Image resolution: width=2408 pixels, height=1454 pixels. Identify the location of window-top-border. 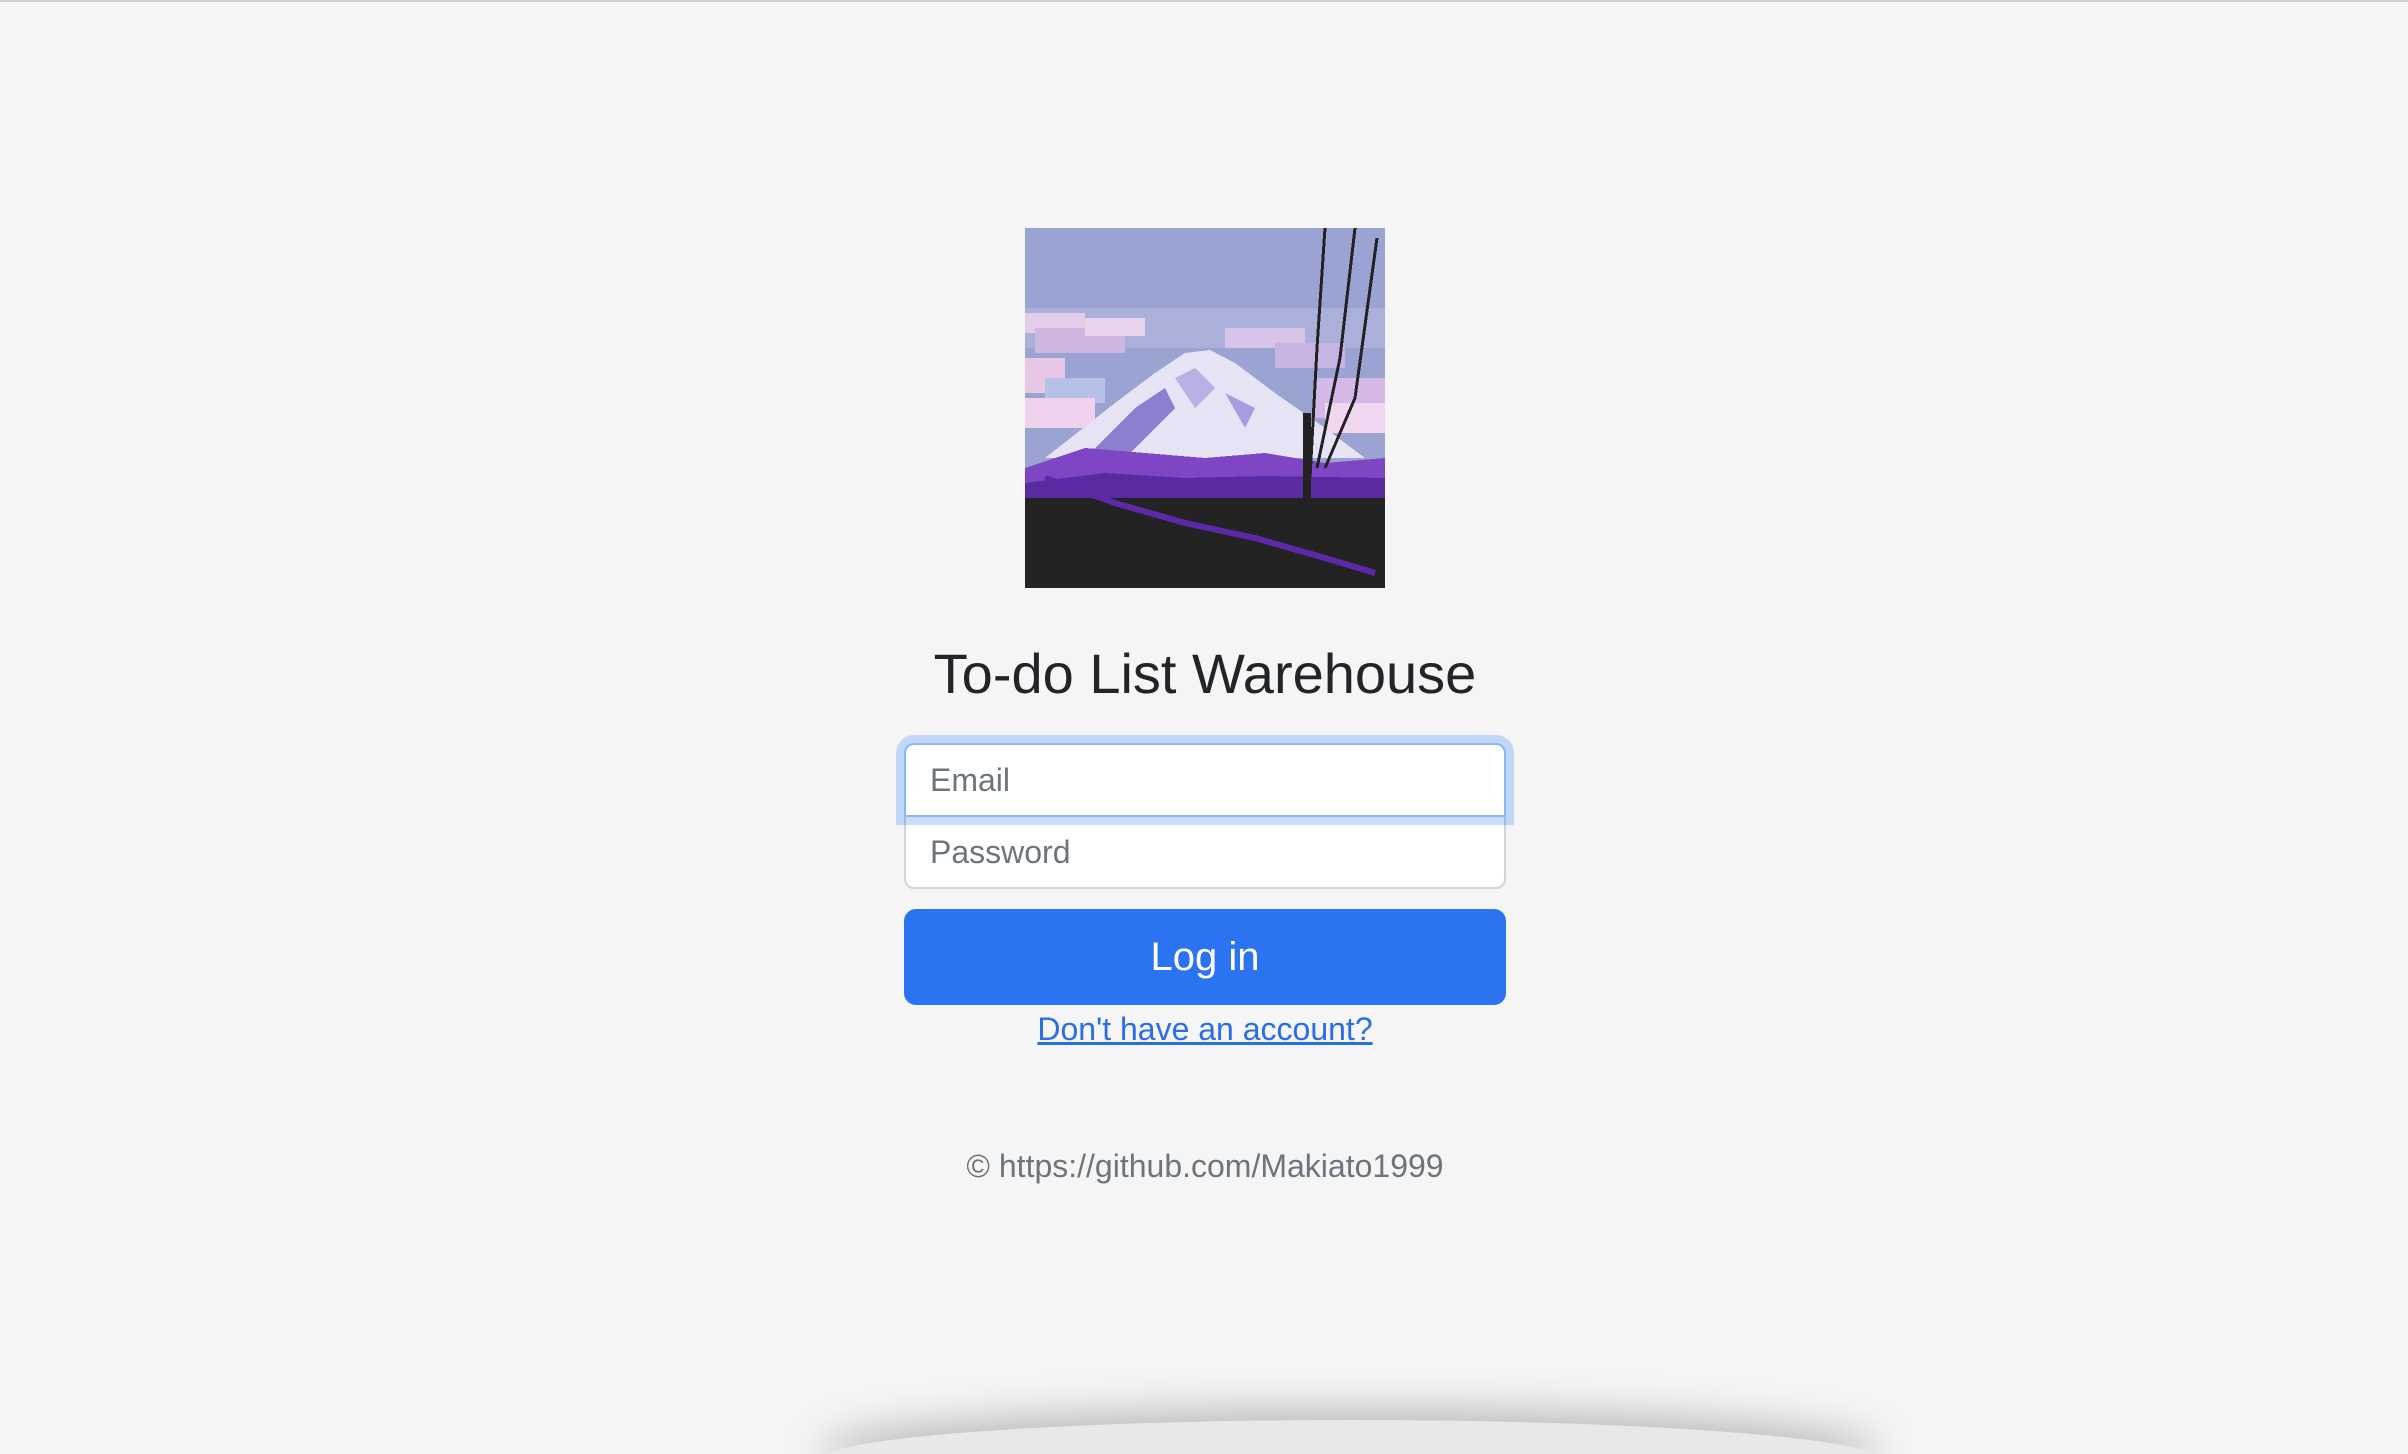
(1204, 1).